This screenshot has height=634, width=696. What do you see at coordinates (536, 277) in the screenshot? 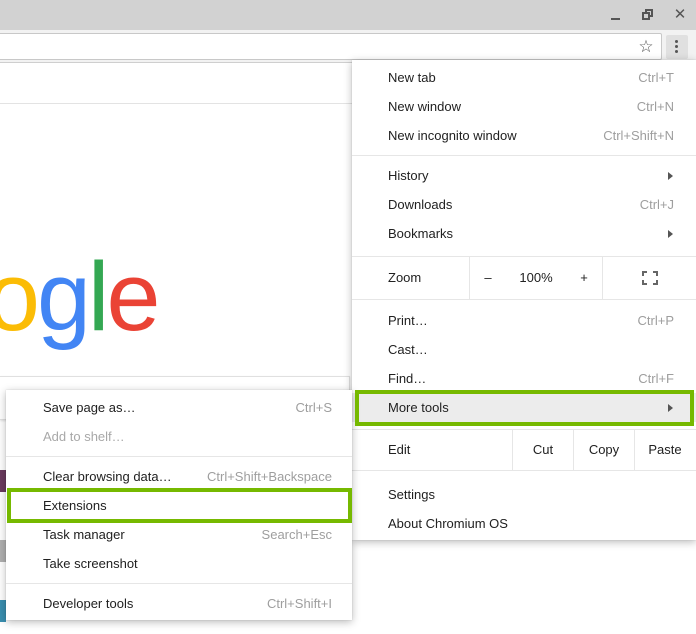
I see `zoom-level: 100%` at bounding box center [536, 277].